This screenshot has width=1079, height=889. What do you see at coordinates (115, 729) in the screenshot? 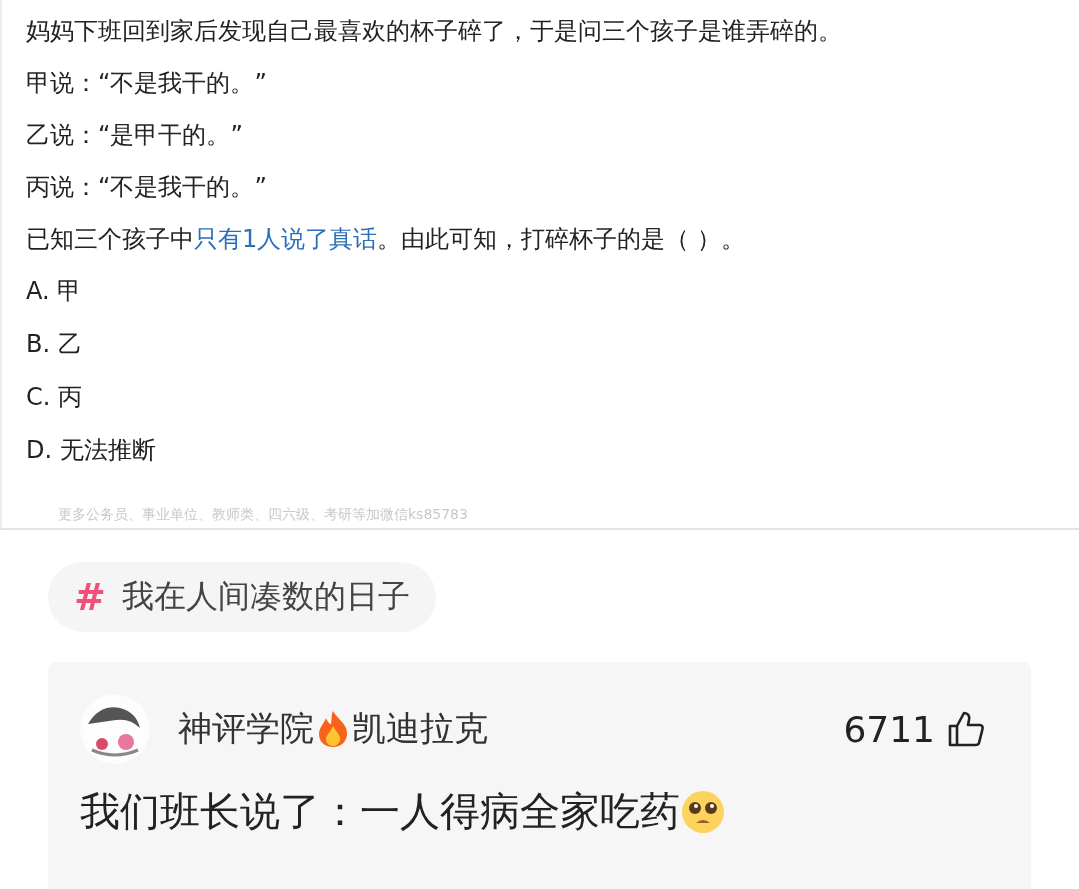
I see `avatar-icon` at bounding box center [115, 729].